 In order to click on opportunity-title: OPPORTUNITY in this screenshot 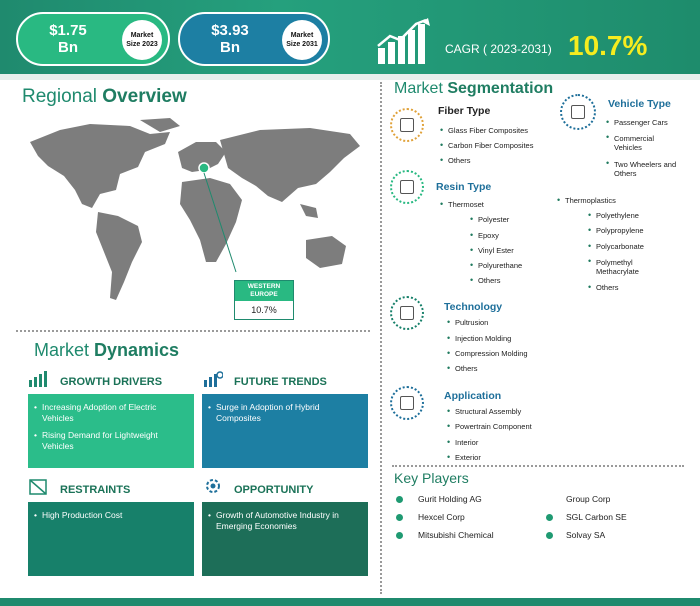, I will do `click(274, 490)`.